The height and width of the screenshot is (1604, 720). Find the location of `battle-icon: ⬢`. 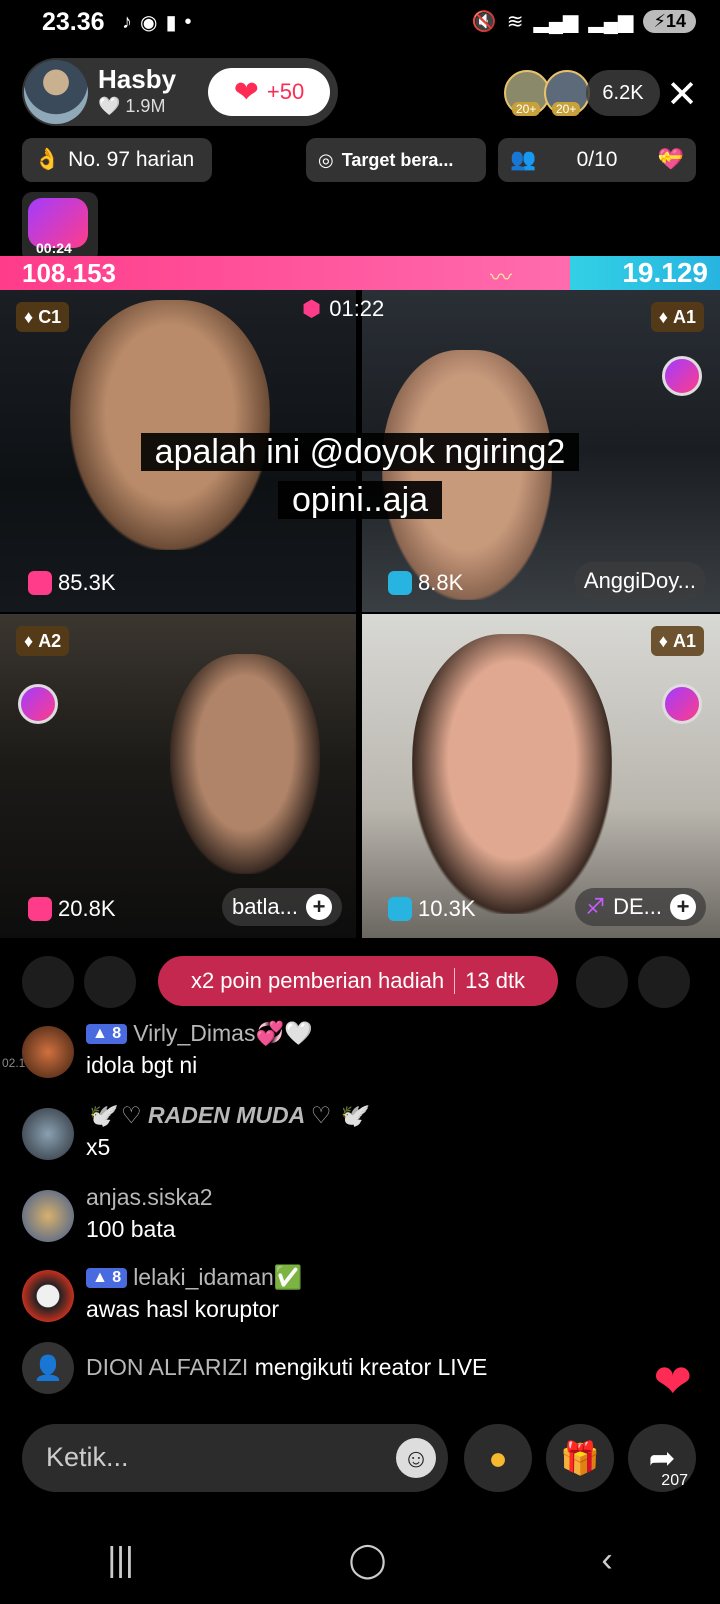

battle-icon: ⬢ is located at coordinates (312, 308).